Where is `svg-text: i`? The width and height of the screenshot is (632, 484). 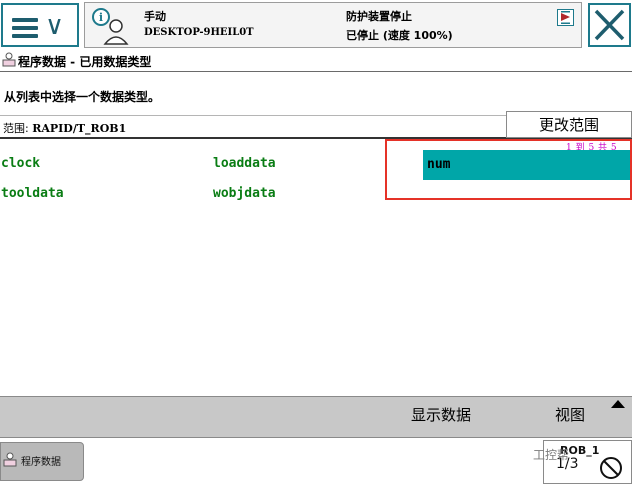 svg-text: i is located at coordinates (101, 17).